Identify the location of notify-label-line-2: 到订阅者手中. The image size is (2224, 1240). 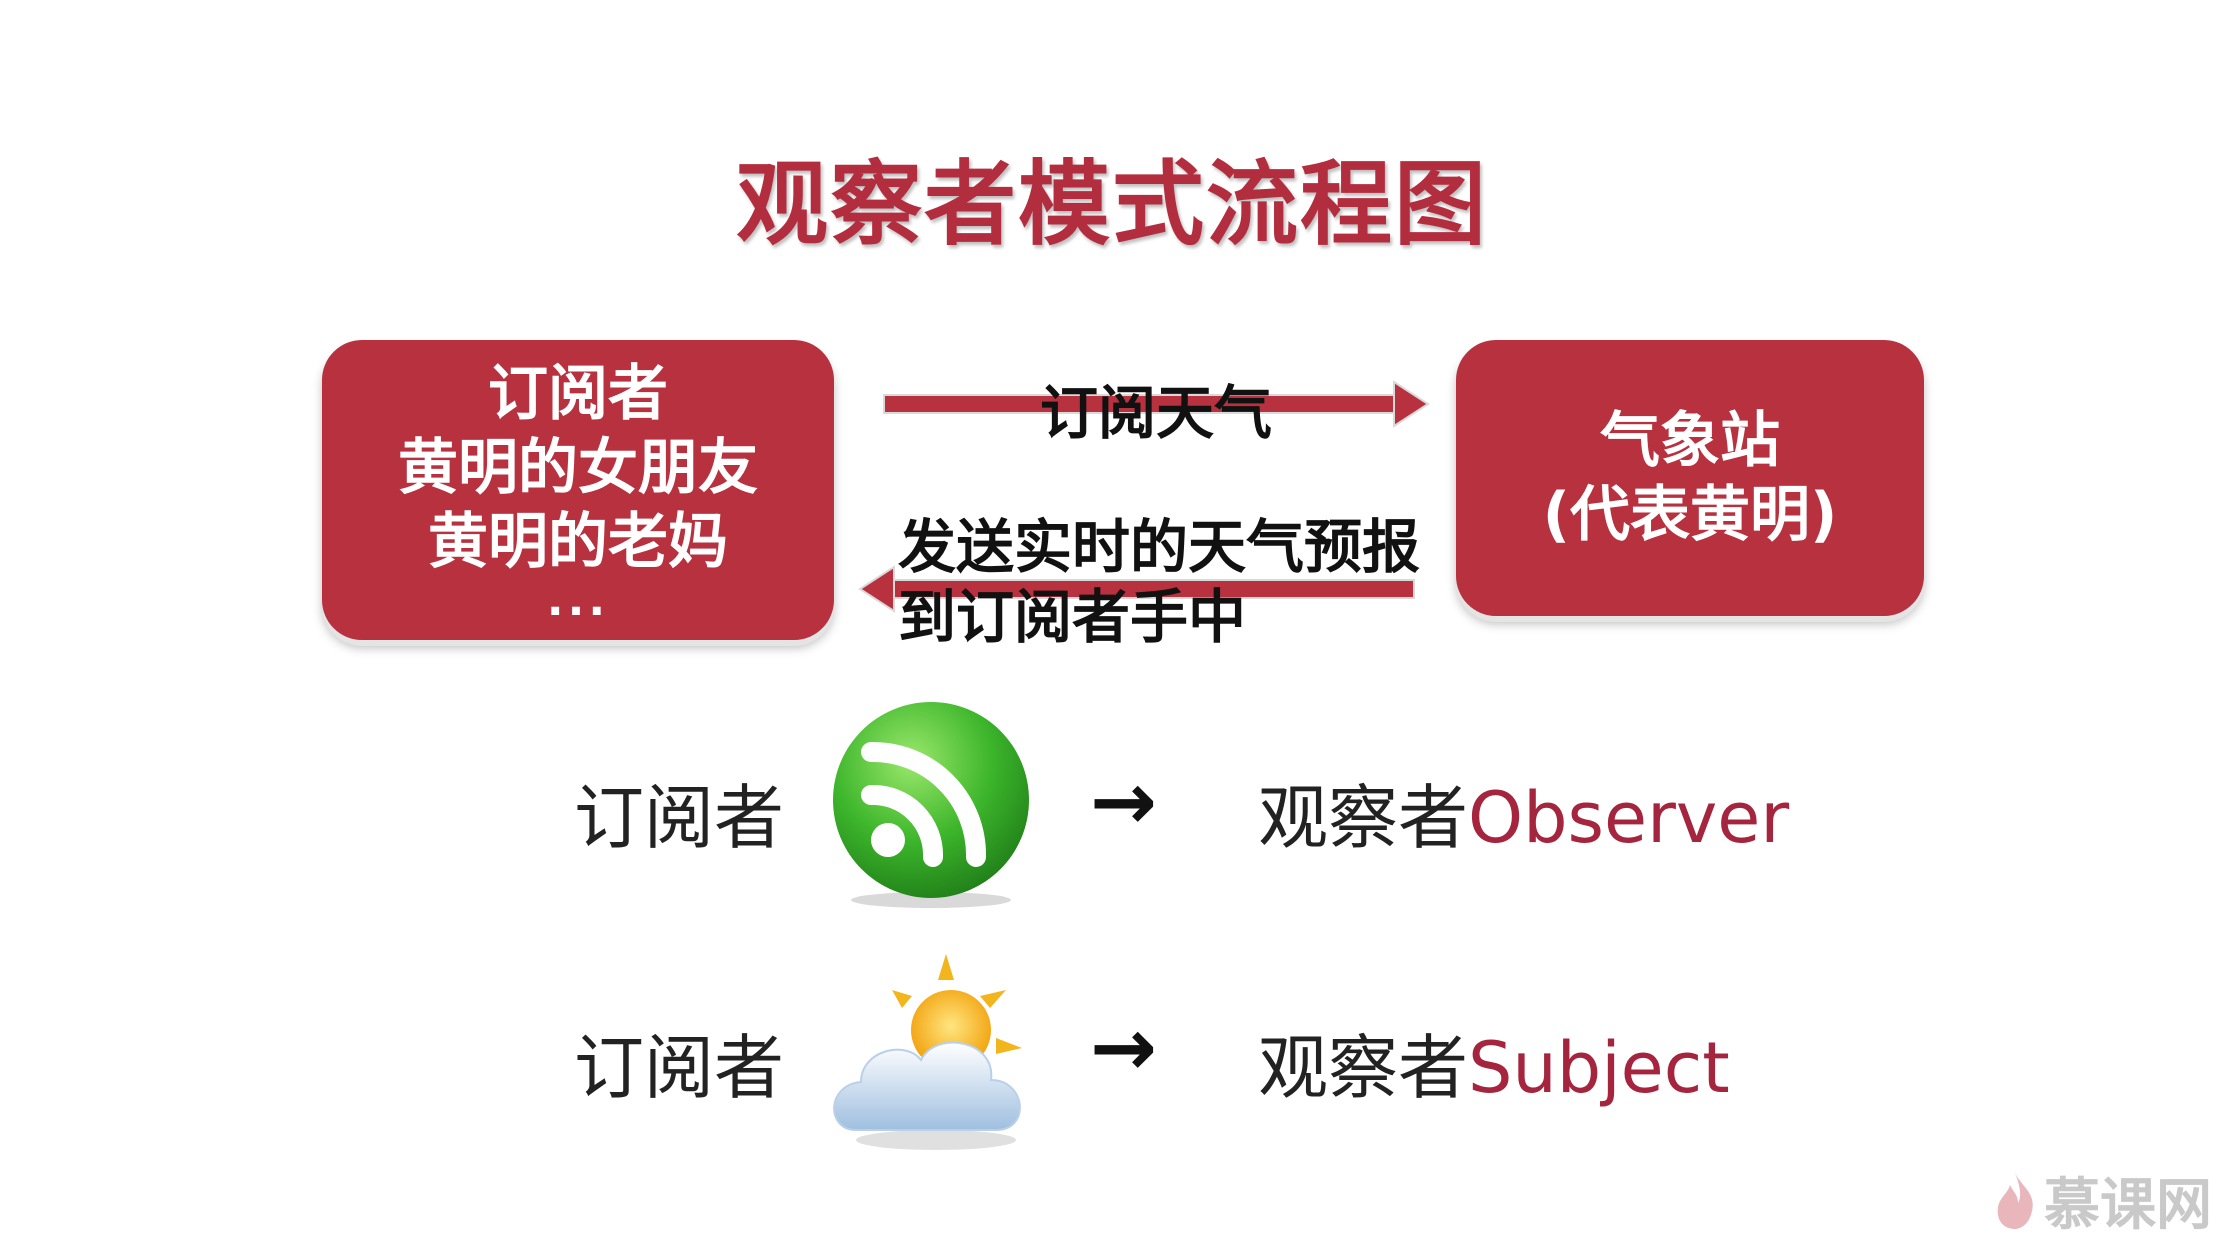
(1072, 617).